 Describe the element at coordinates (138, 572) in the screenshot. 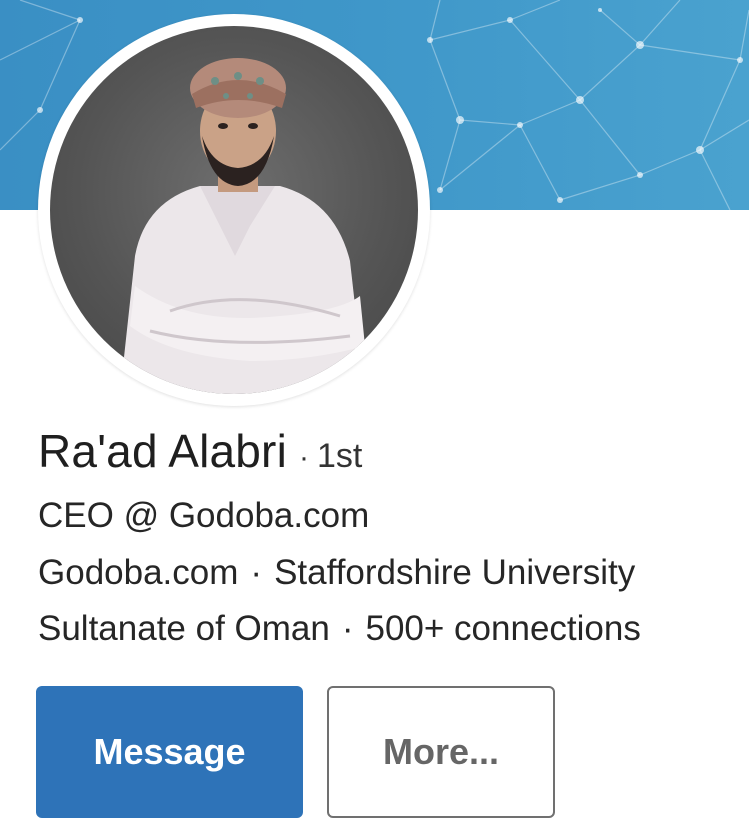

I see `profile-company: Godoba.com` at that location.